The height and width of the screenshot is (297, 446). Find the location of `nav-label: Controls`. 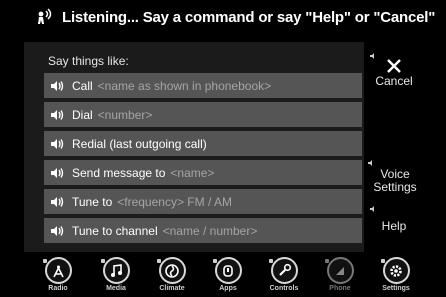

nav-label: Controls is located at coordinates (284, 288).